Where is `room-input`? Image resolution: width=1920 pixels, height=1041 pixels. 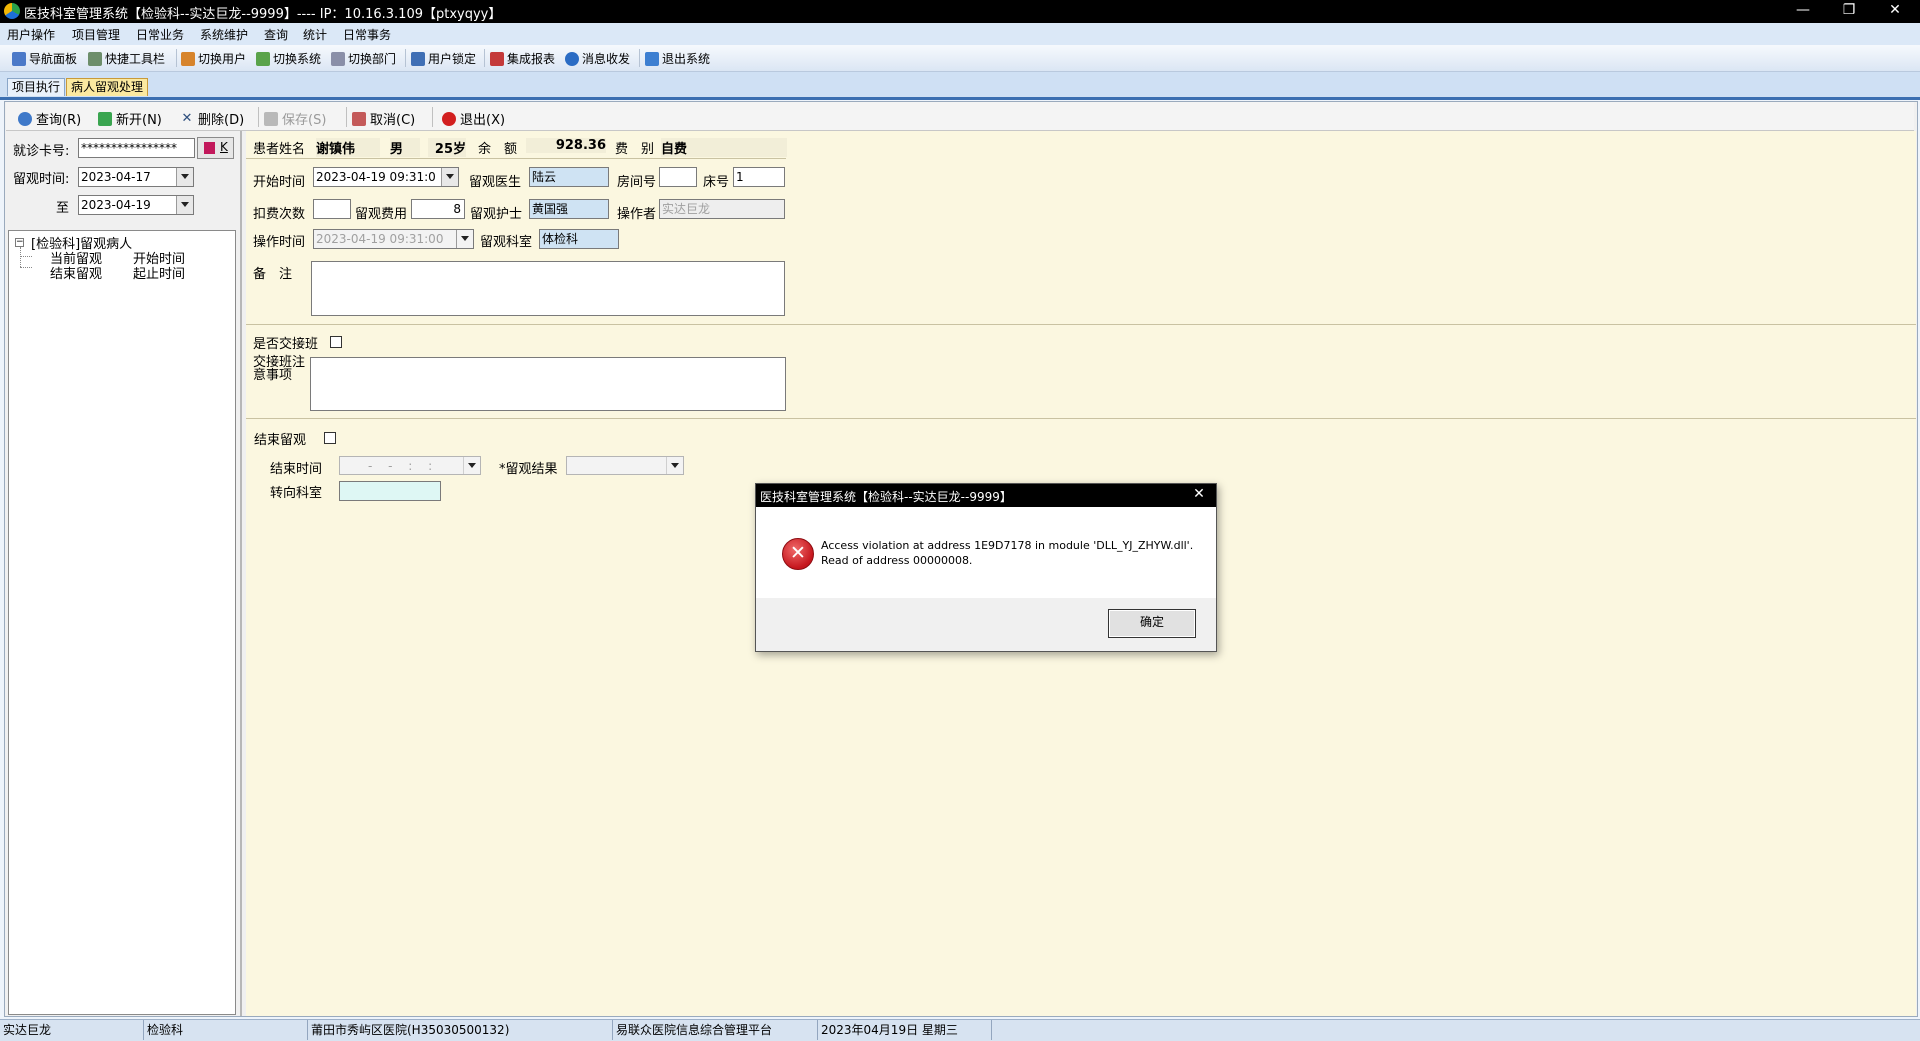
room-input is located at coordinates (678, 177).